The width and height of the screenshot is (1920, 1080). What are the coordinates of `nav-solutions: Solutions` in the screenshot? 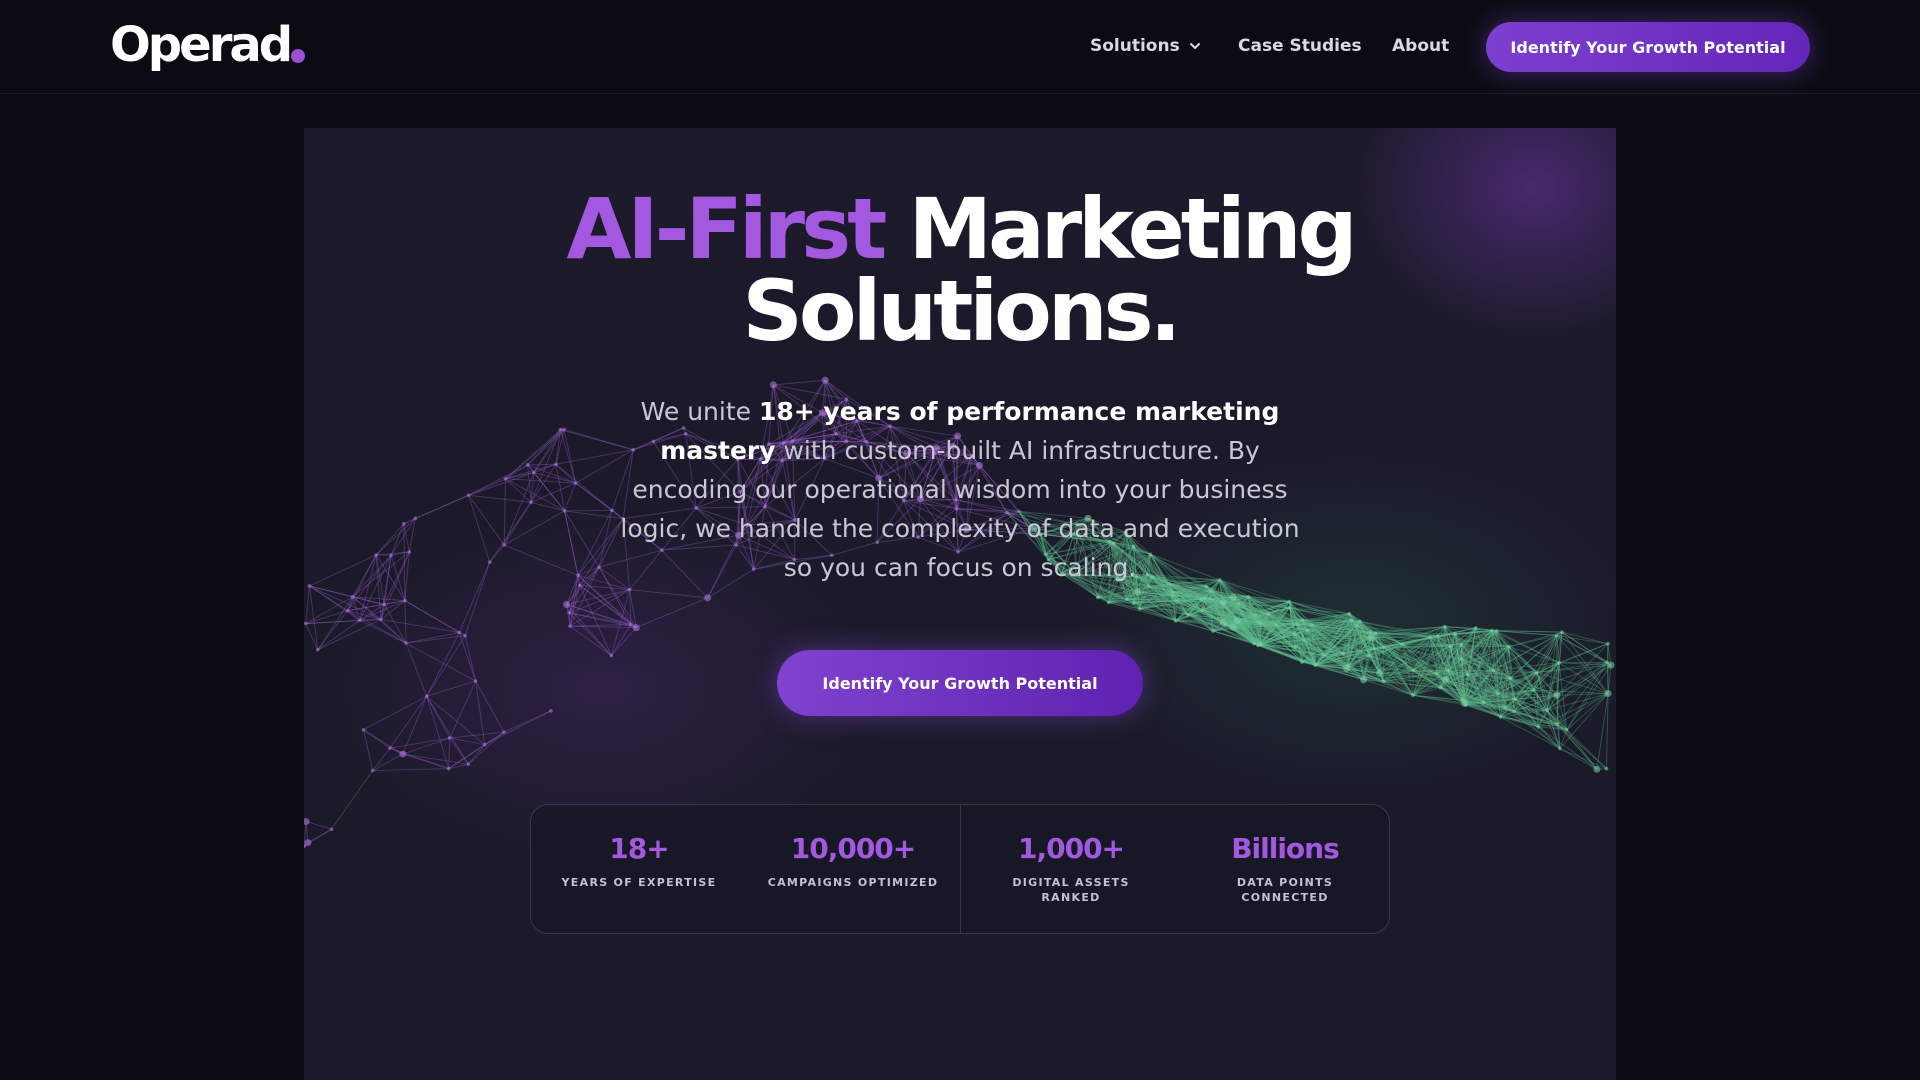 It's located at (1146, 46).